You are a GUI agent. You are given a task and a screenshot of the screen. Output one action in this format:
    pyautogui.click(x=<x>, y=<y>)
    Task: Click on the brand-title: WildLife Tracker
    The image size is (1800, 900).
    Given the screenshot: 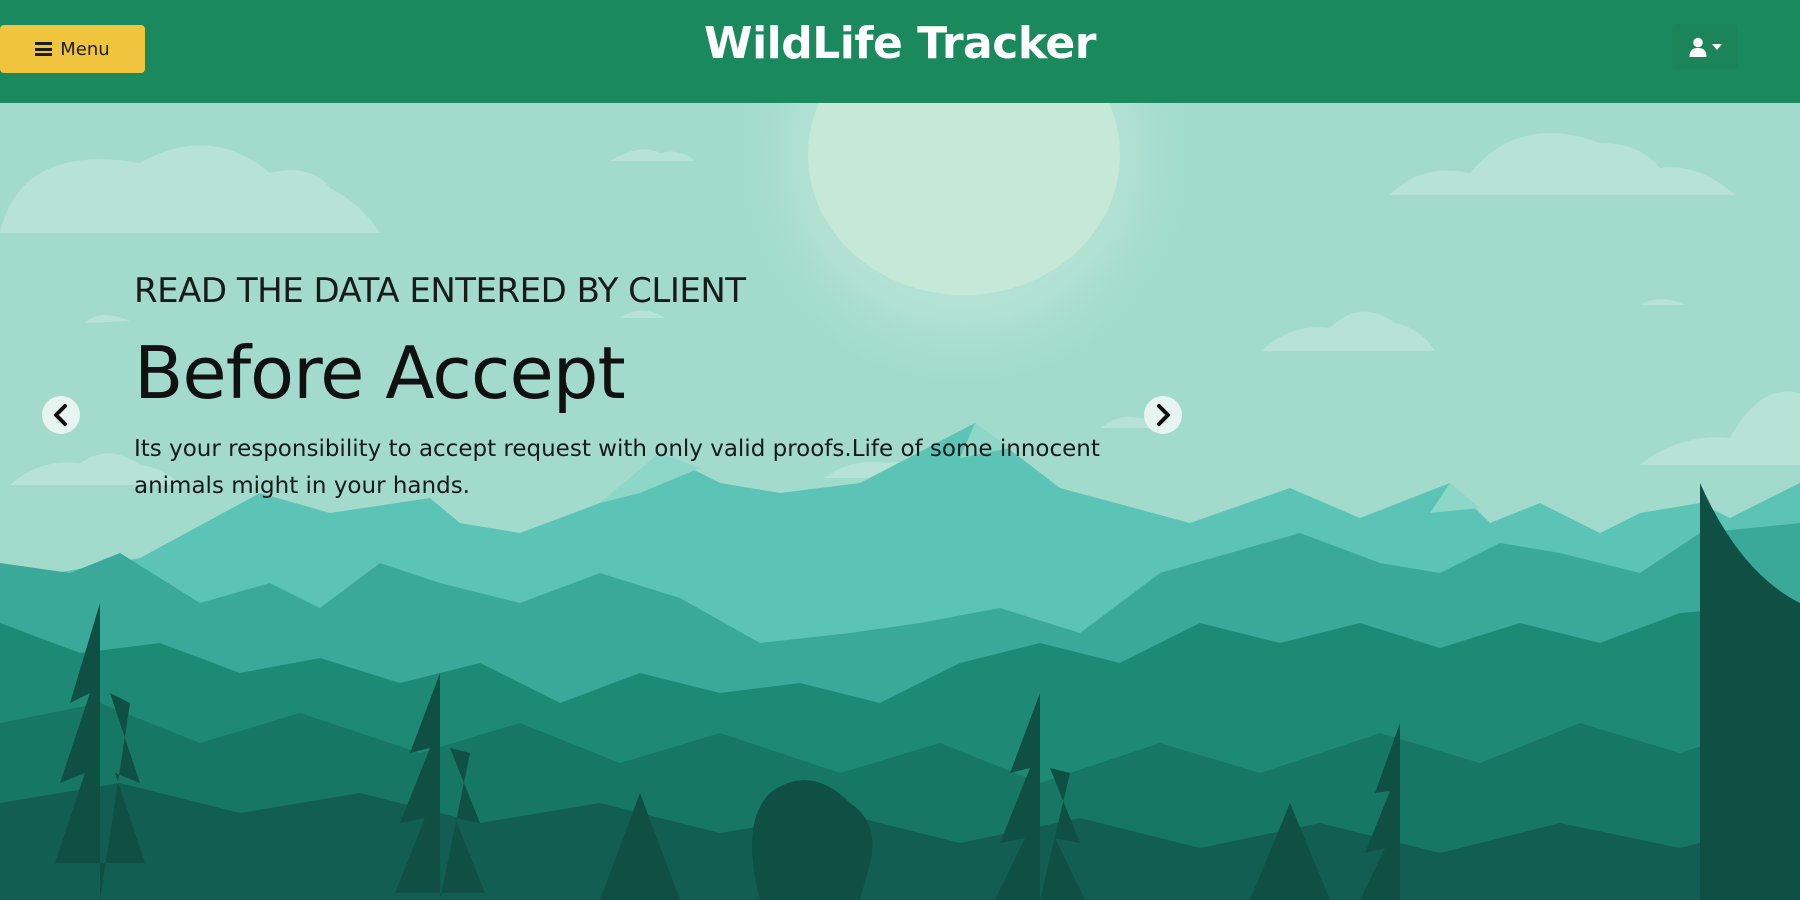 What is the action you would take?
    pyautogui.click(x=900, y=43)
    